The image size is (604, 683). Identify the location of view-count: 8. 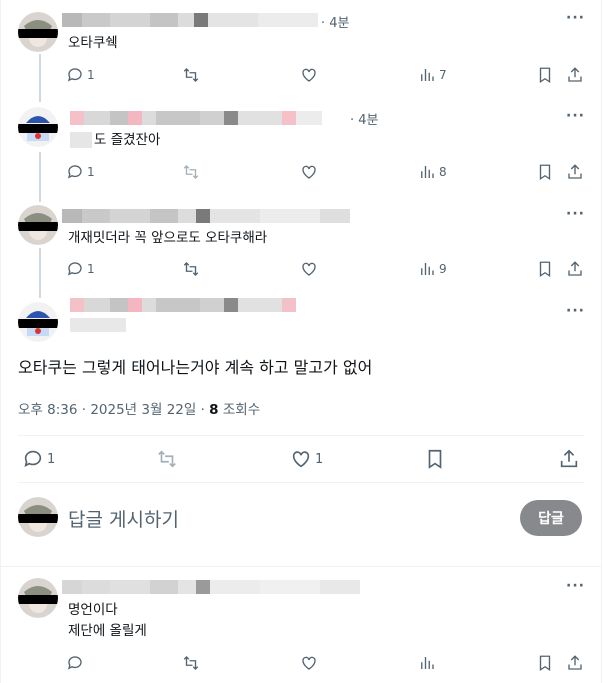
(214, 410).